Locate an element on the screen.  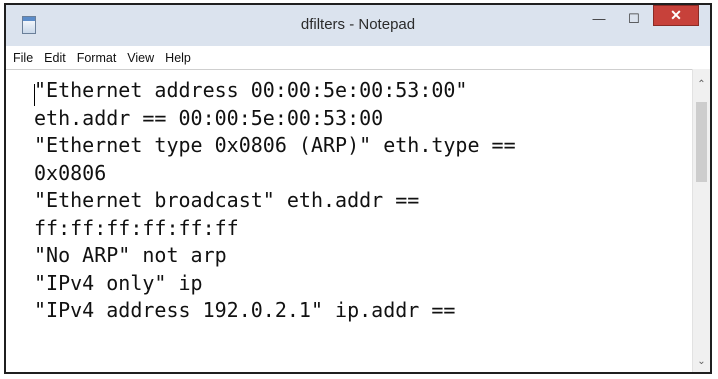
minimize-button: — is located at coordinates (599, 18).